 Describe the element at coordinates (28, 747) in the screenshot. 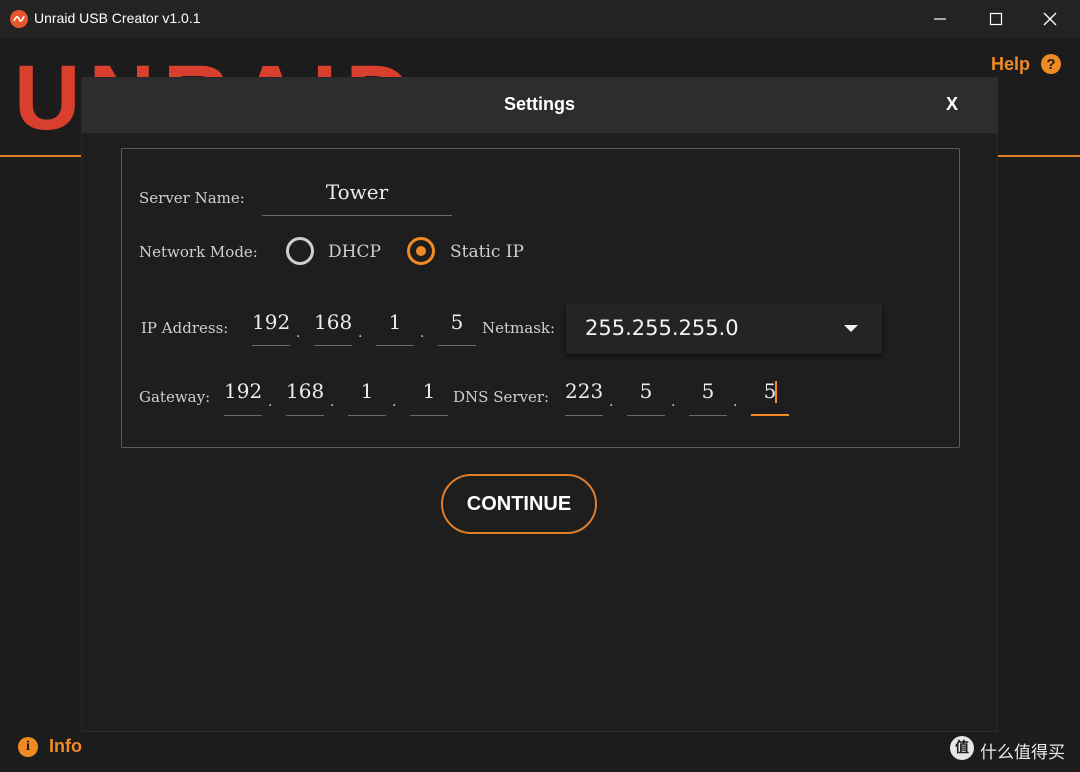

I see `info-icon: i` at that location.